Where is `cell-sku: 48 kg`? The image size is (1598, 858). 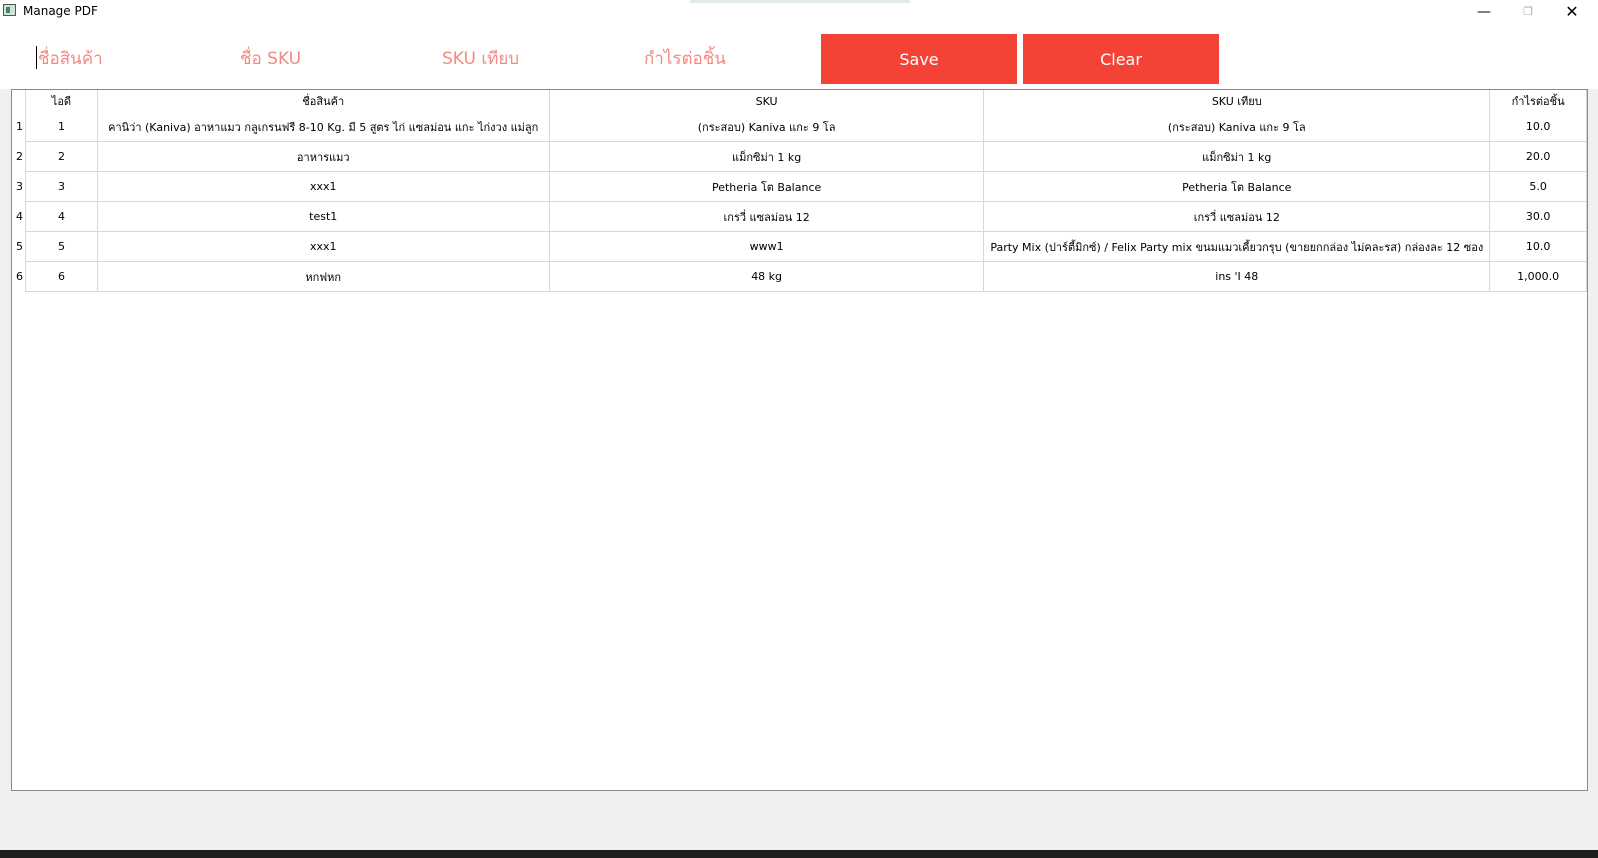 cell-sku: 48 kg is located at coordinates (767, 276).